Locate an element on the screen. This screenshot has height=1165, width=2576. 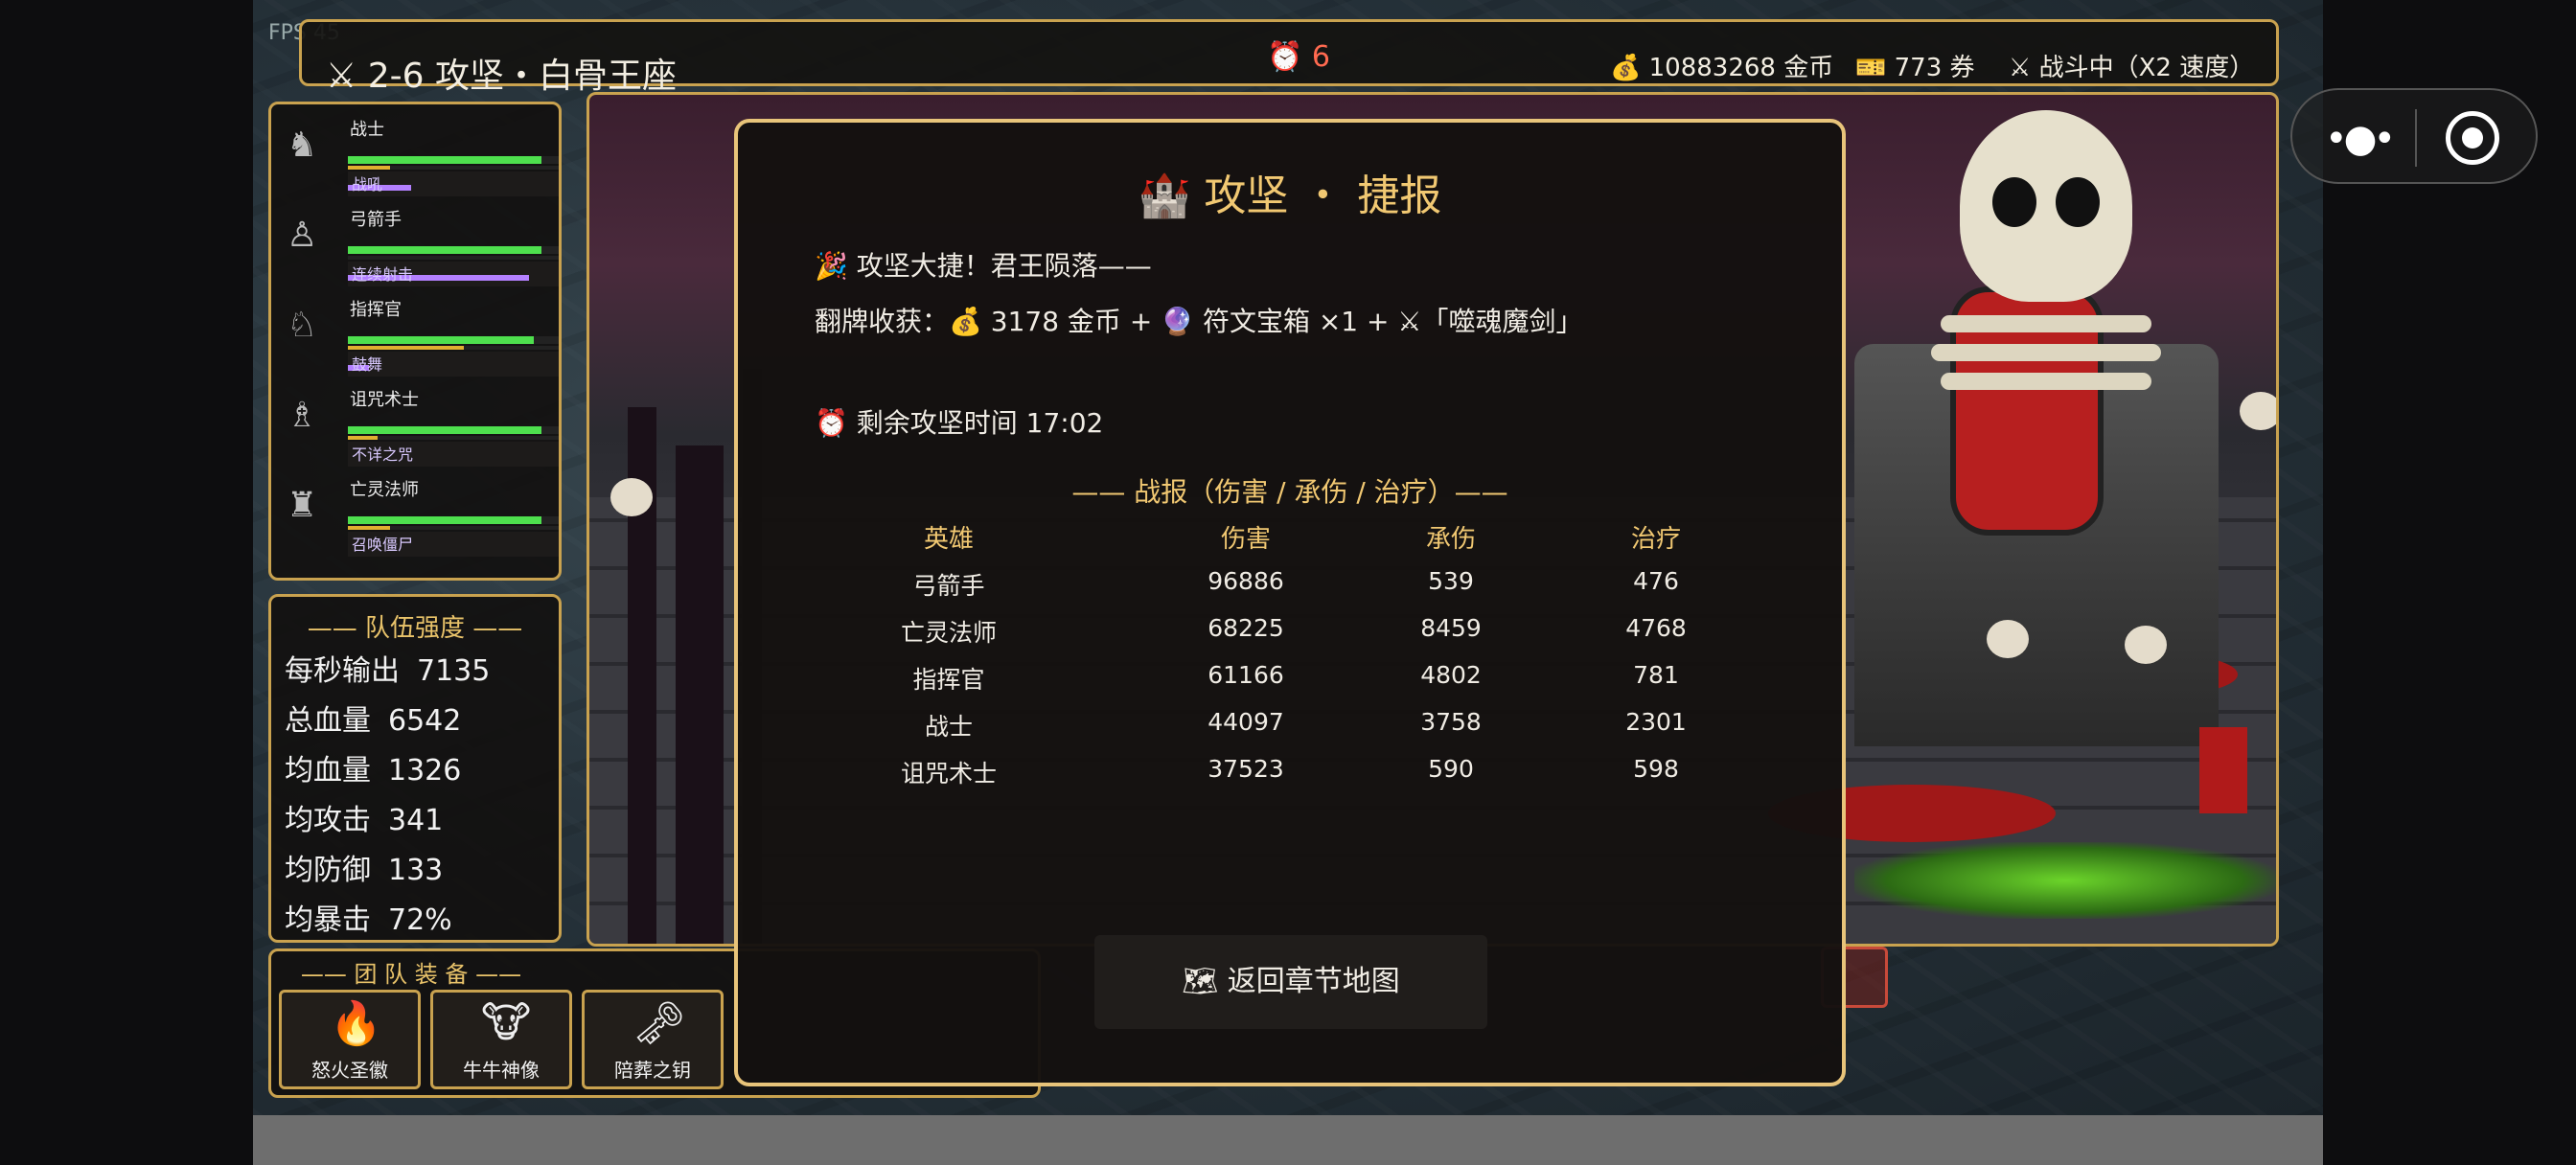
panel-title: —— 队伍强度 —— is located at coordinates (415, 629).